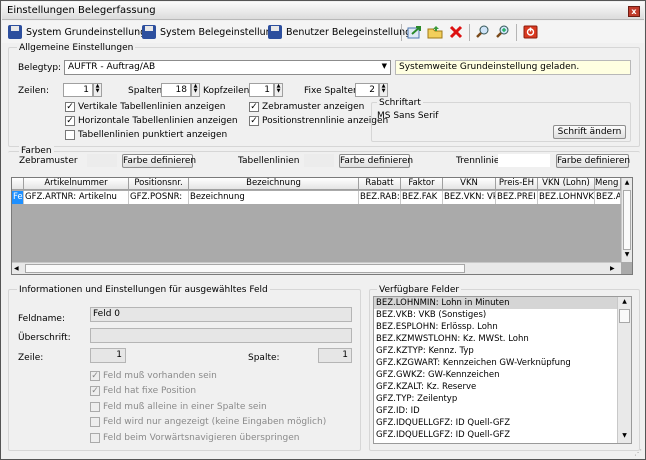  What do you see at coordinates (495, 387) in the screenshot?
I see `list-item: GFZ.KZALT: Kz. Reserve` at bounding box center [495, 387].